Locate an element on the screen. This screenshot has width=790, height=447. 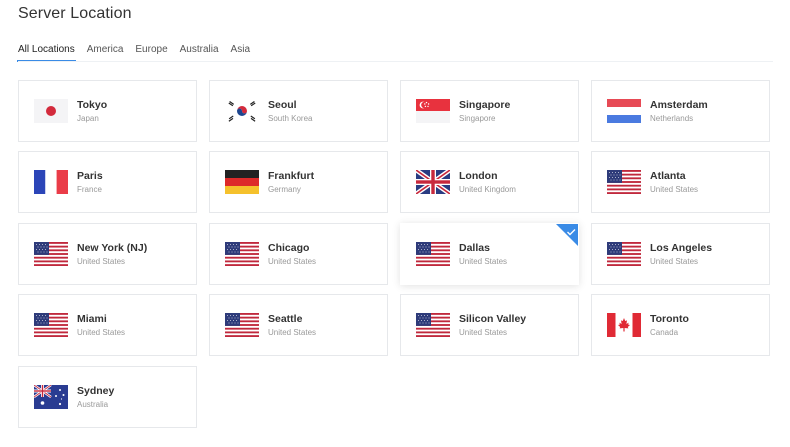
location-country: United Kingdom is located at coordinates (487, 189).